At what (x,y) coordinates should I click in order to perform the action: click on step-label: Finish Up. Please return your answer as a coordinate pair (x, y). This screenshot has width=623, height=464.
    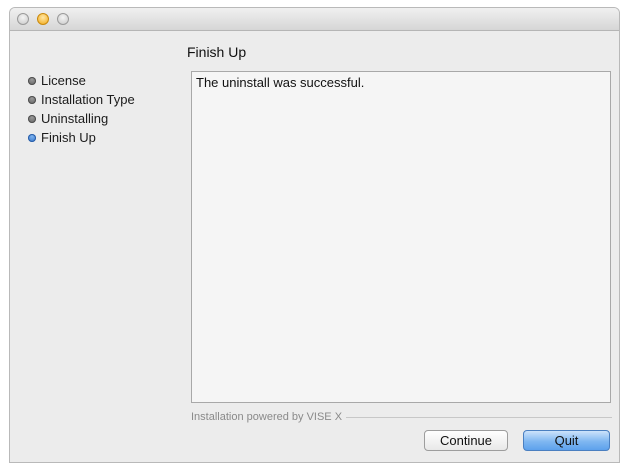
    Looking at the image, I should click on (68, 137).